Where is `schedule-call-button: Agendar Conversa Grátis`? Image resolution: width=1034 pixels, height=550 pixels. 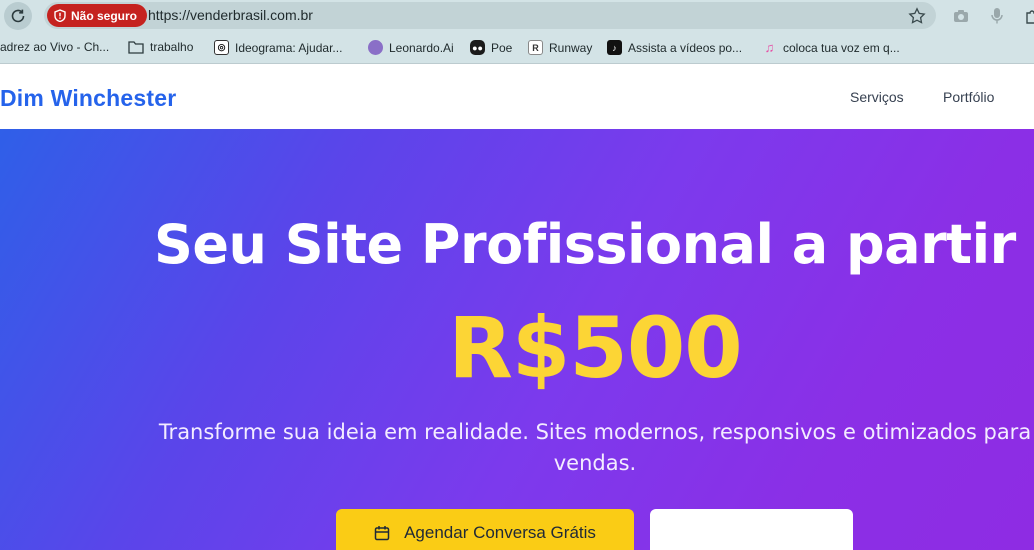
schedule-call-button: Agendar Conversa Grátis is located at coordinates (485, 529).